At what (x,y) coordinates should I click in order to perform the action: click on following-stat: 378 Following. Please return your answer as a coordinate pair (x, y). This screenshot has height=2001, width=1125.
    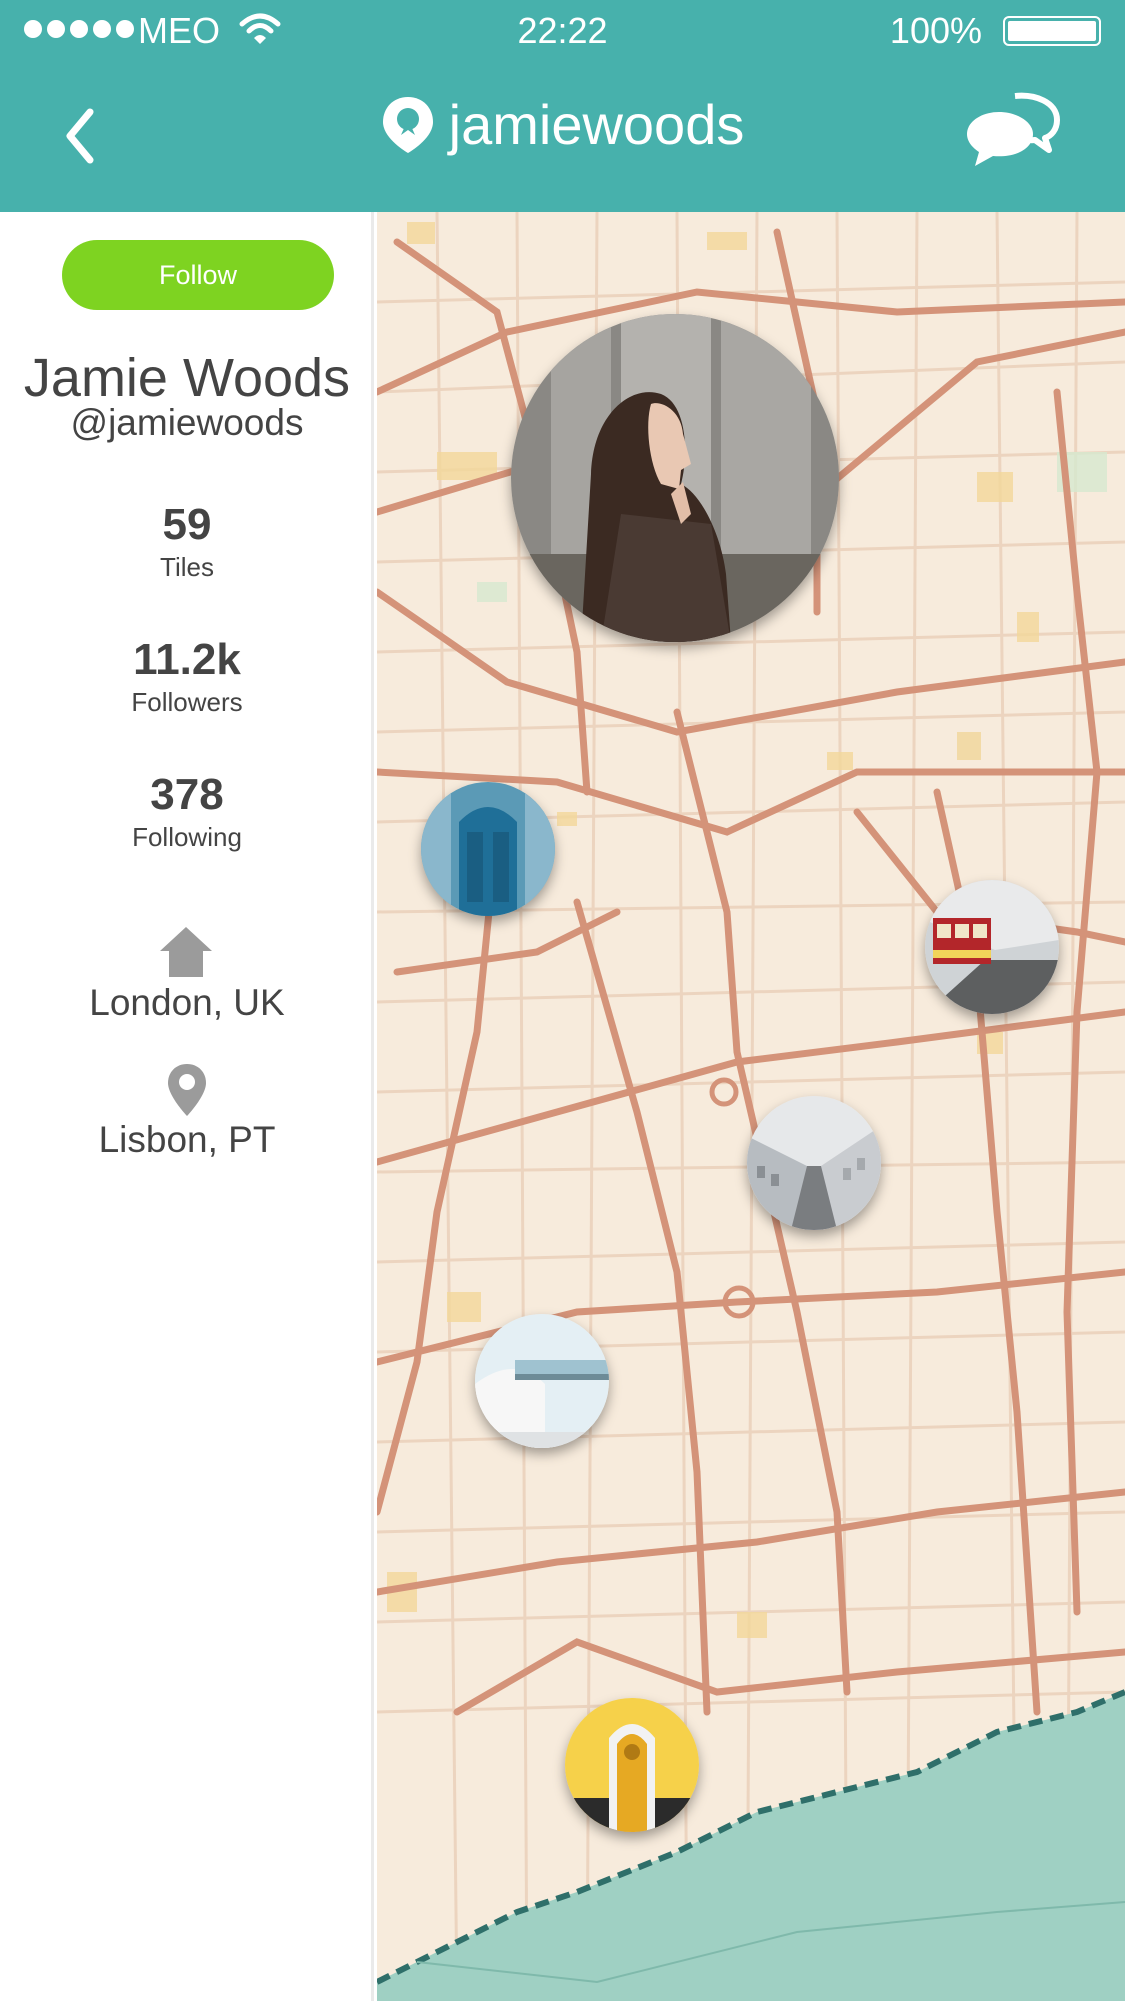
    Looking at the image, I should click on (187, 811).